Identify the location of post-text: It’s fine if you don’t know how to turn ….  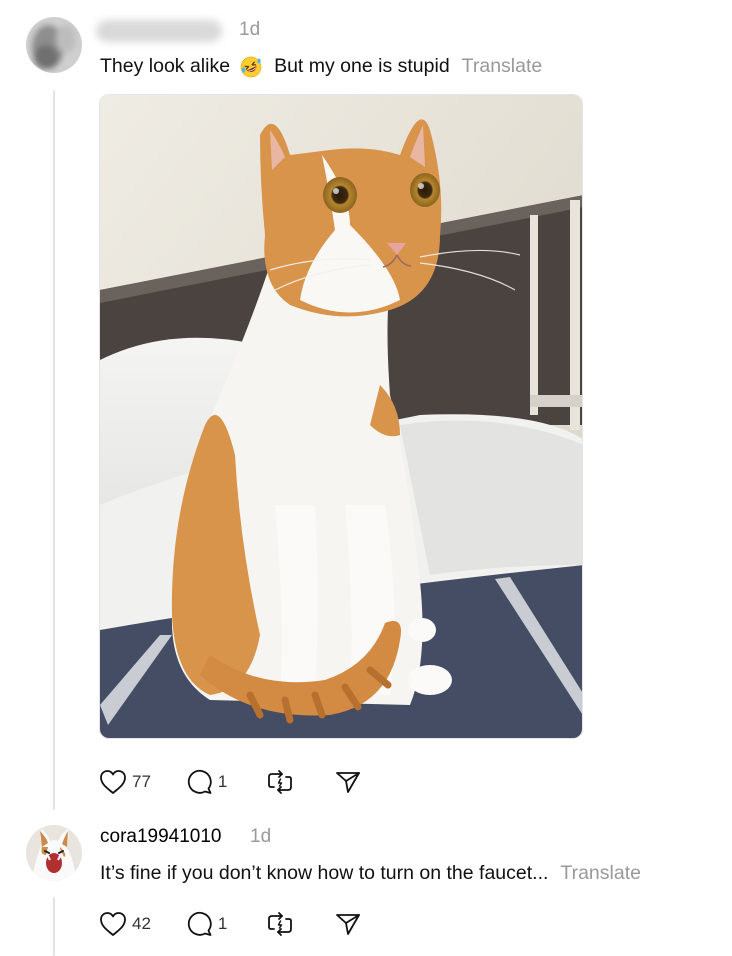
(370, 873).